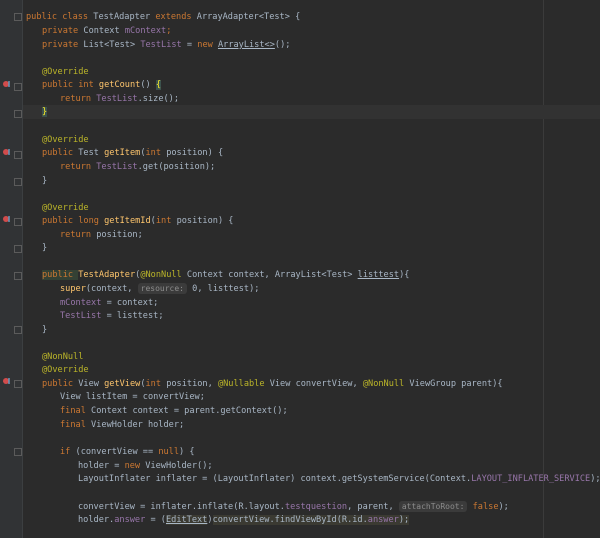  What do you see at coordinates (316, 384) in the screenshot?
I see `code-text: View convertView,` at bounding box center [316, 384].